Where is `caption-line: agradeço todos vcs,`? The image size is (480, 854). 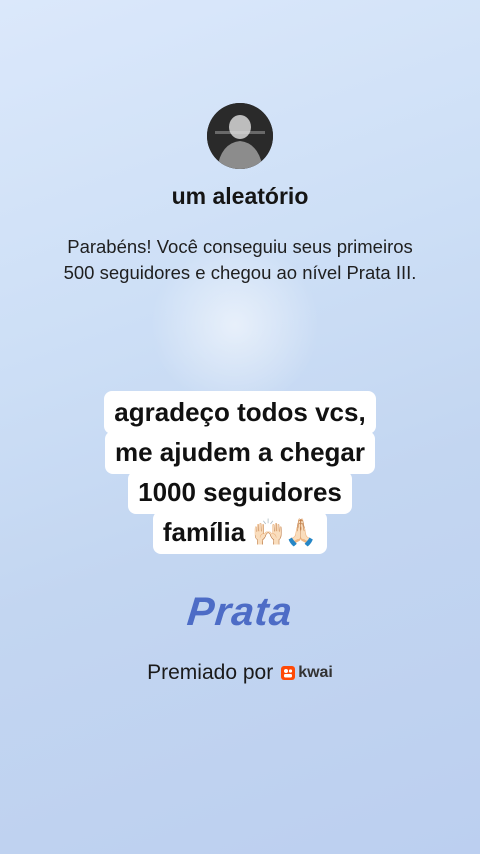 caption-line: agradeço todos vcs, is located at coordinates (240, 412).